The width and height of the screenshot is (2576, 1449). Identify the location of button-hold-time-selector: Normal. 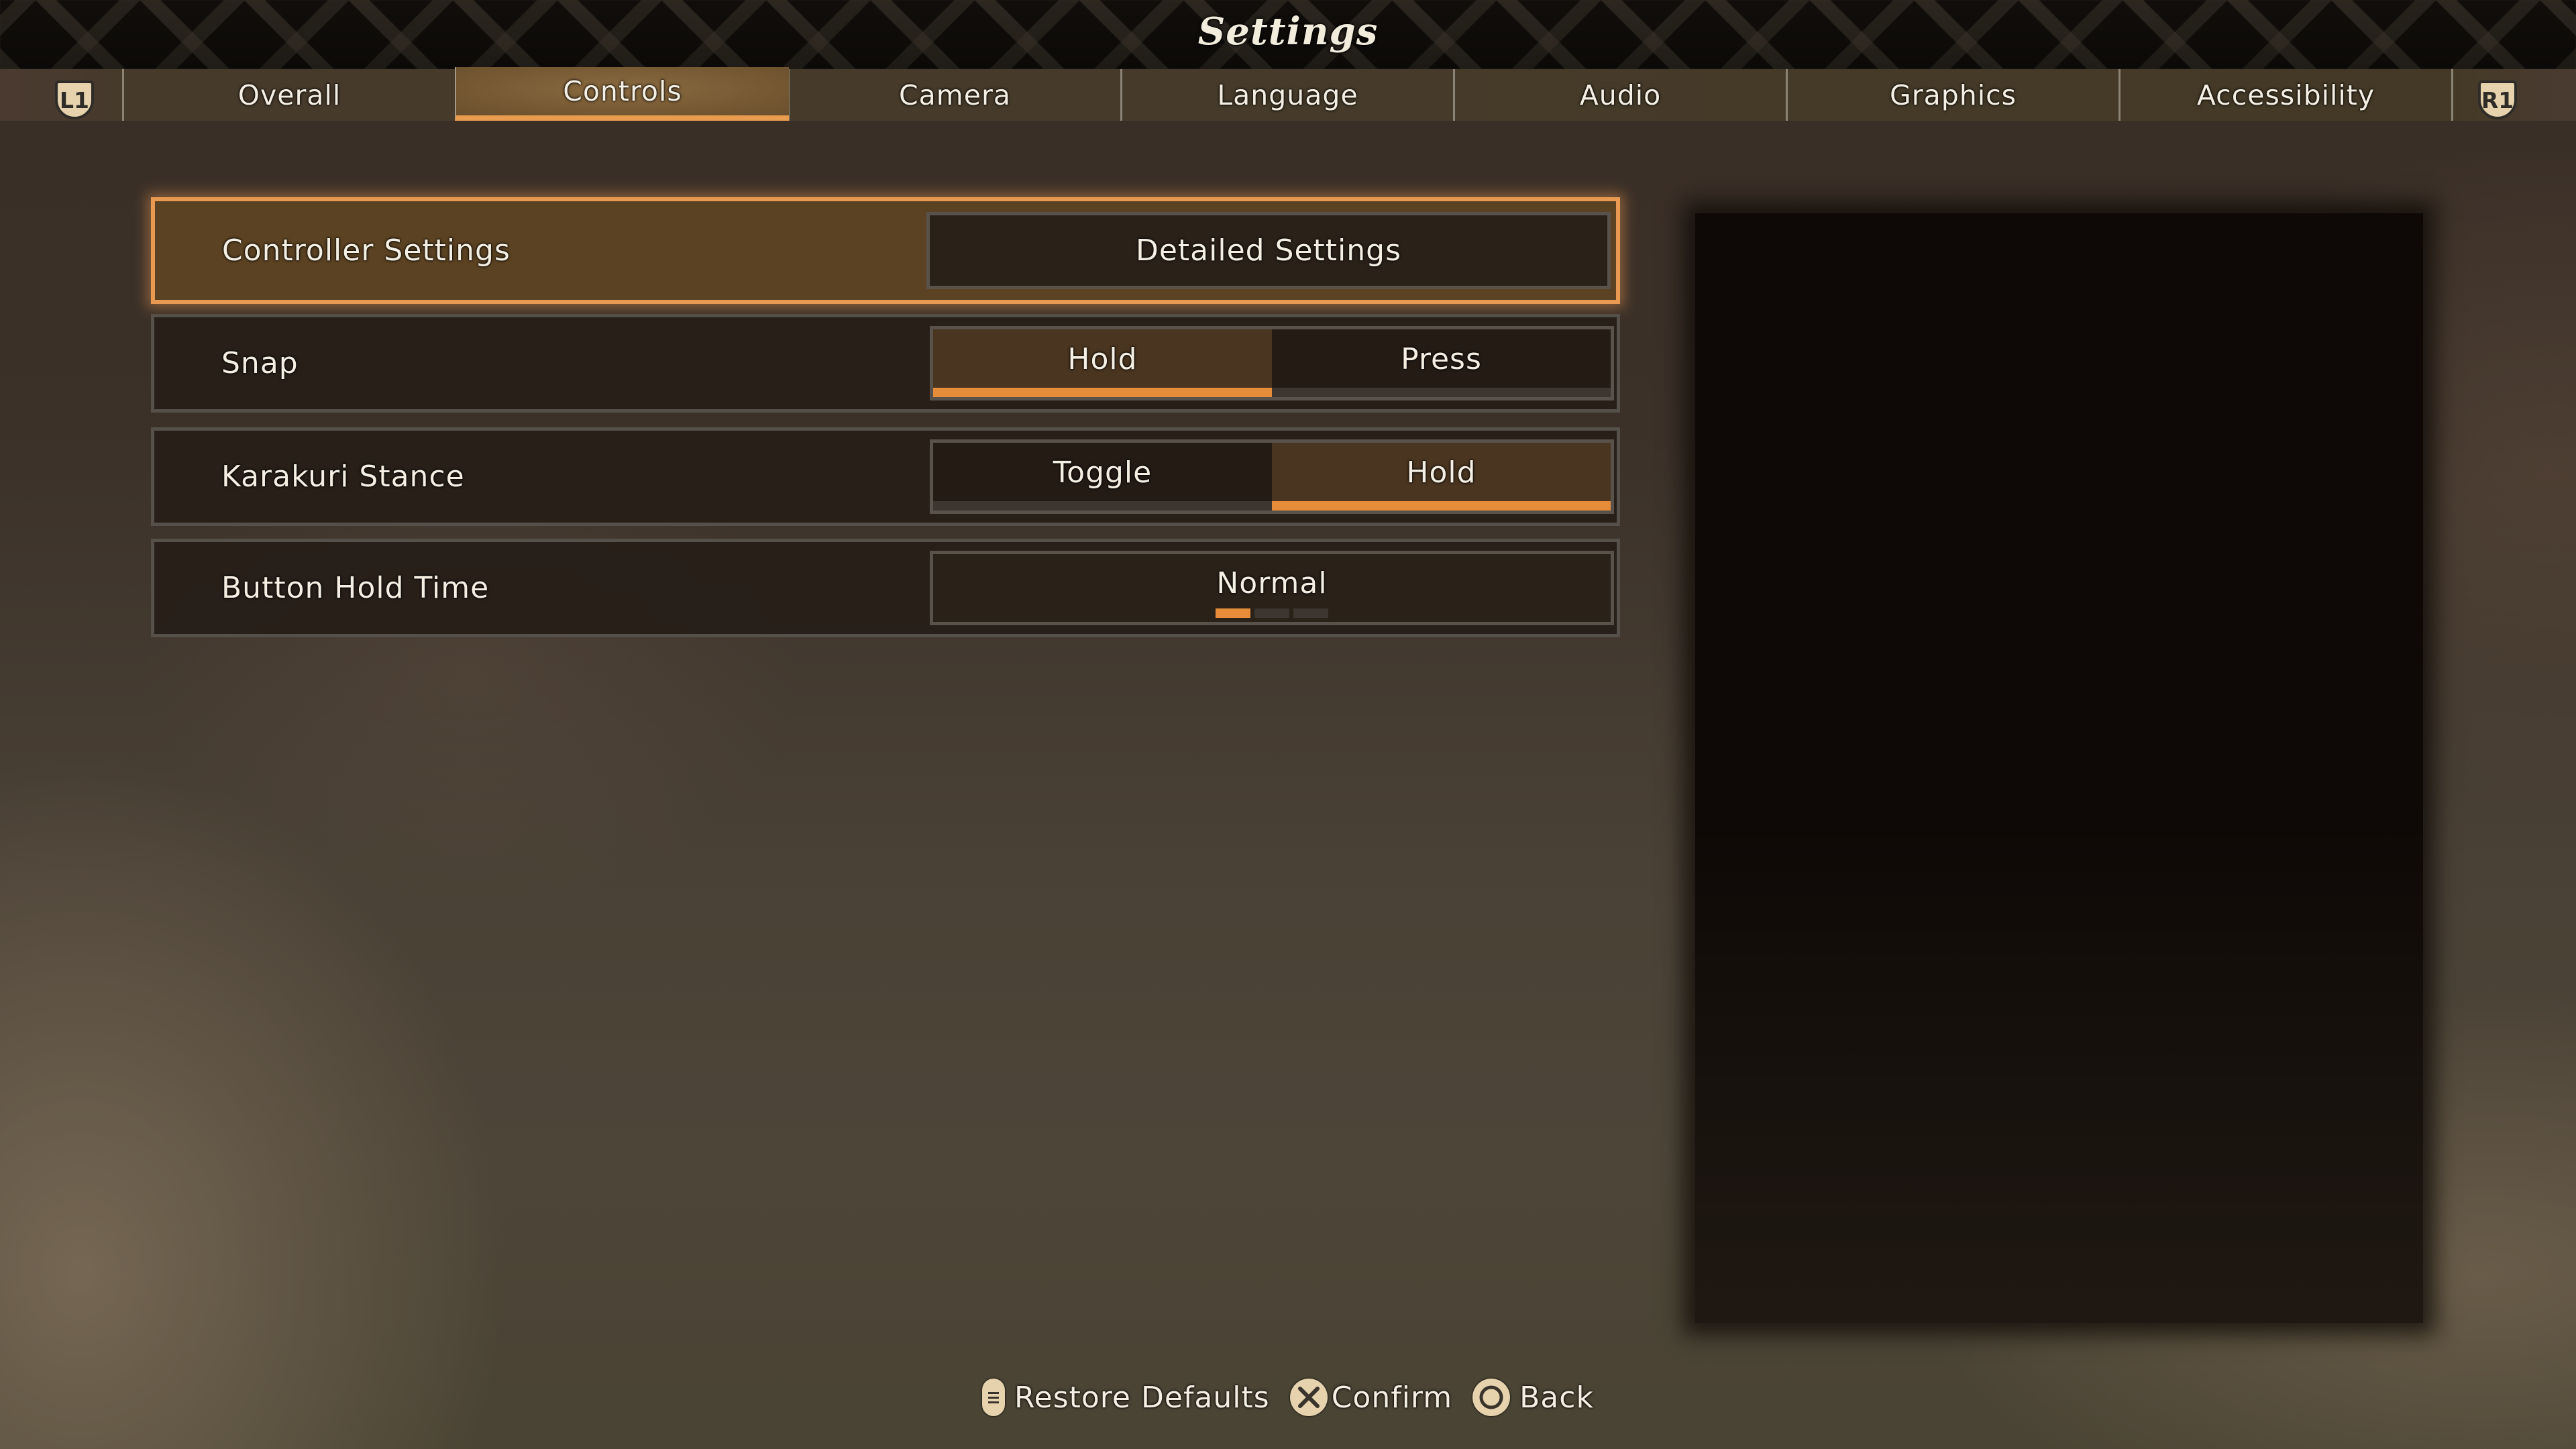
(1272, 588).